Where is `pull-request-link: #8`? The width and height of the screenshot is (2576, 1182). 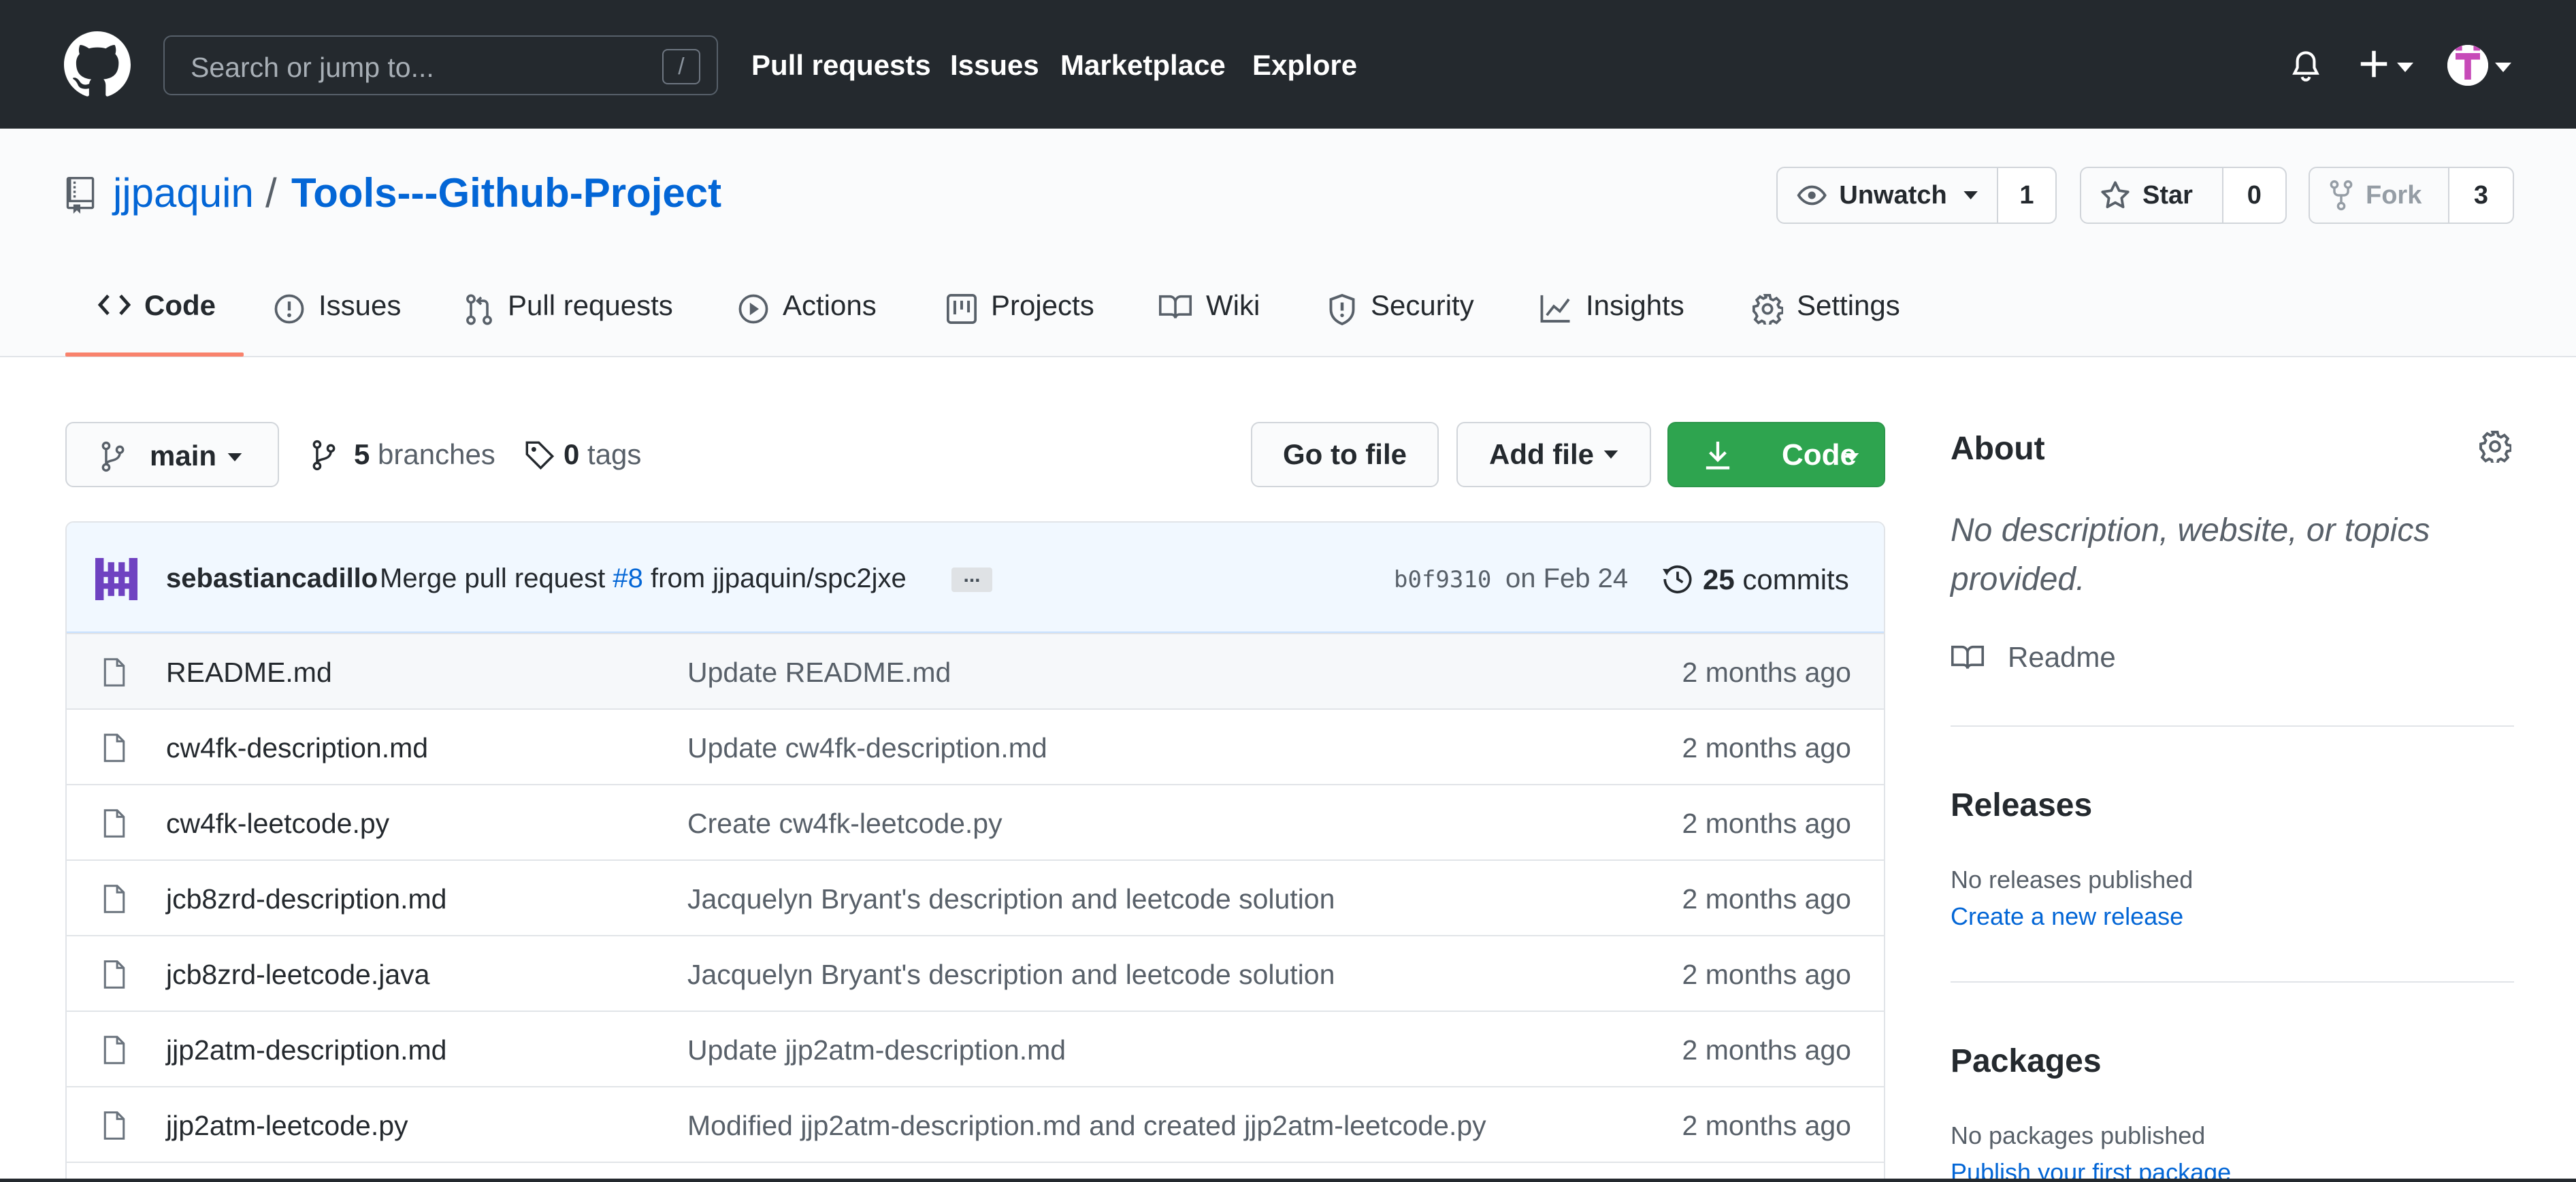 pull-request-link: #8 is located at coordinates (628, 578).